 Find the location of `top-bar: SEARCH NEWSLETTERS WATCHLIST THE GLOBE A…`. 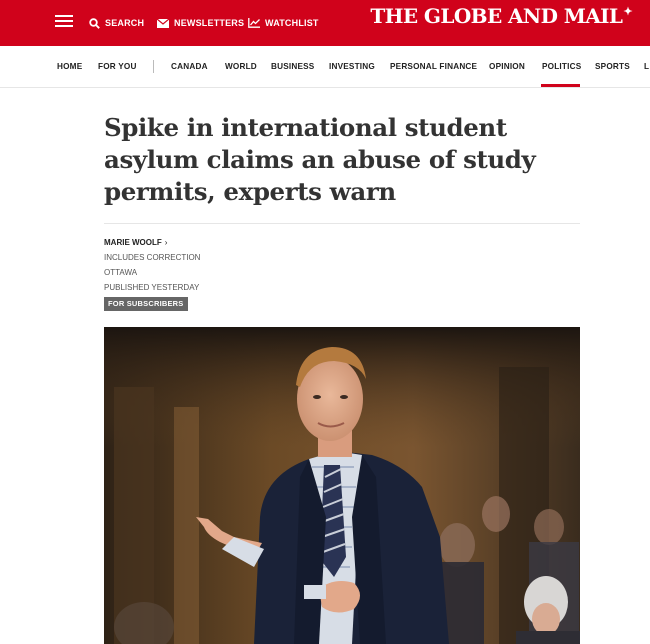

top-bar: SEARCH NEWSLETTERS WATCHLIST THE GLOBE A… is located at coordinates (325, 23).